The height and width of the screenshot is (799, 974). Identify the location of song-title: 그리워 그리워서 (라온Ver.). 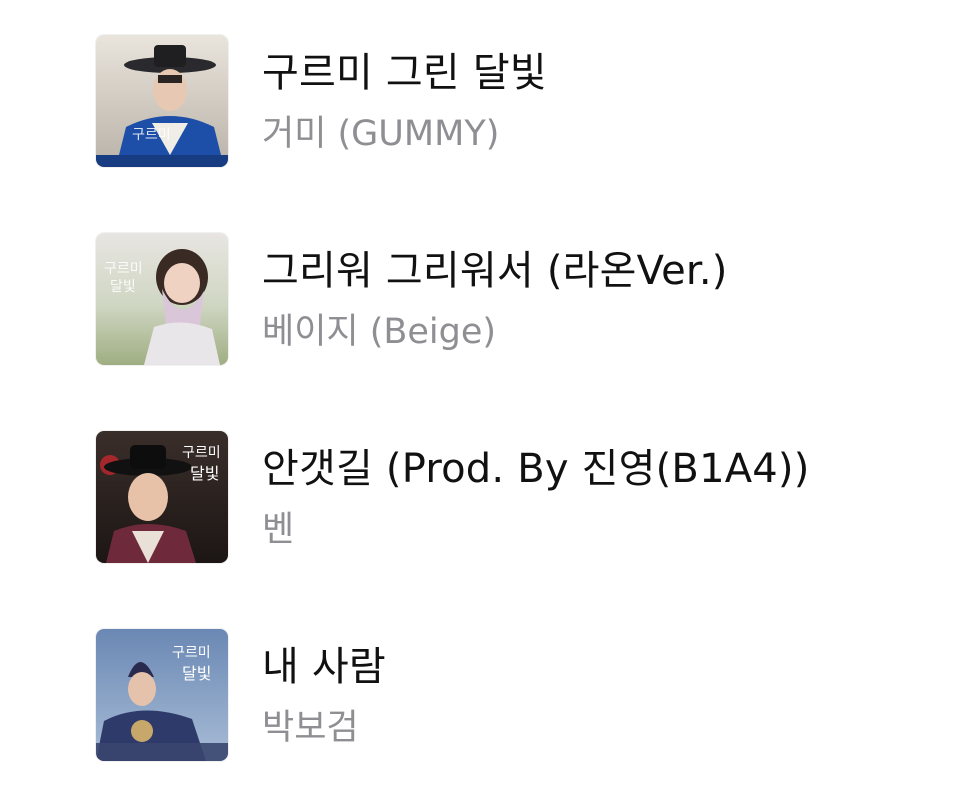
(495, 271).